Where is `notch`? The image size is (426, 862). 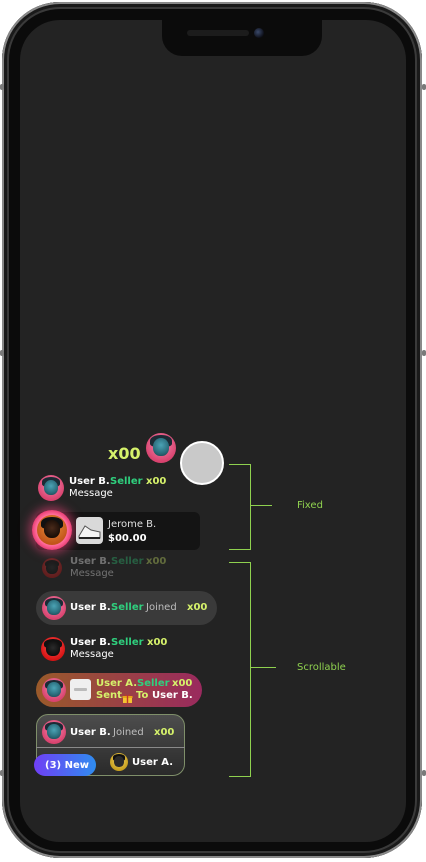 notch is located at coordinates (242, 38).